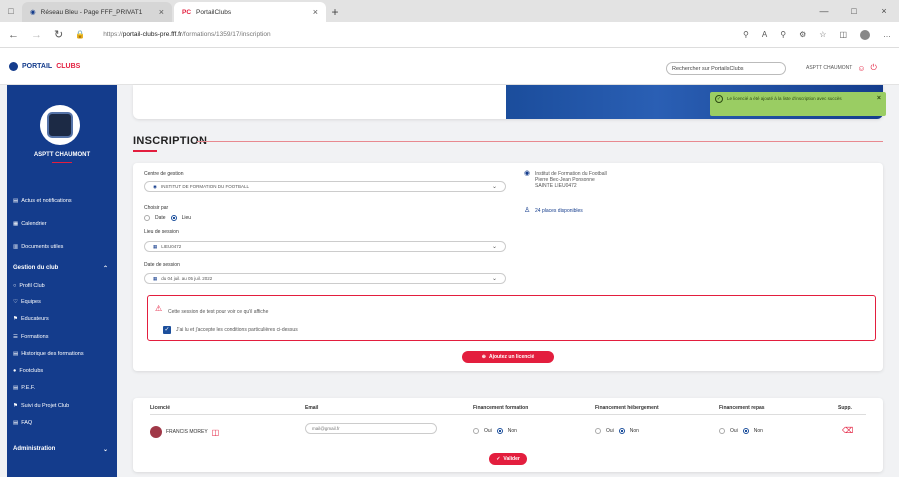  What do you see at coordinates (16, 201) in the screenshot?
I see `news-icon: ▤` at bounding box center [16, 201].